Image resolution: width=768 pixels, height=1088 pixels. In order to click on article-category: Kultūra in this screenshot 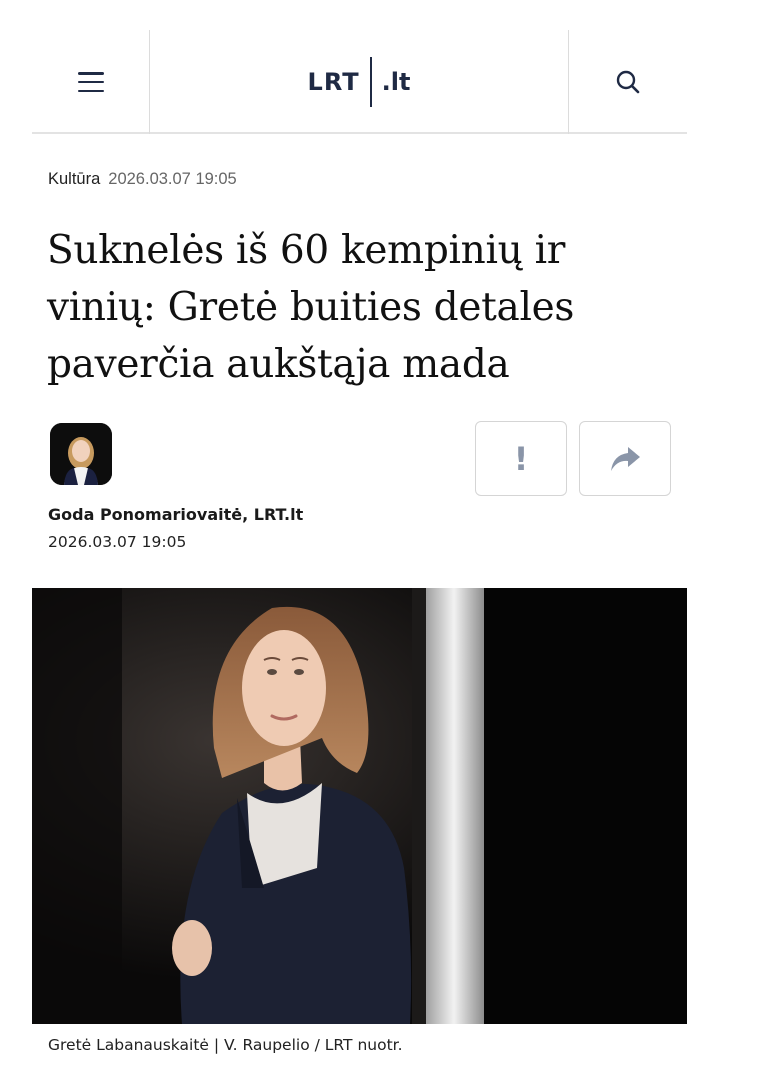, I will do `click(74, 179)`.